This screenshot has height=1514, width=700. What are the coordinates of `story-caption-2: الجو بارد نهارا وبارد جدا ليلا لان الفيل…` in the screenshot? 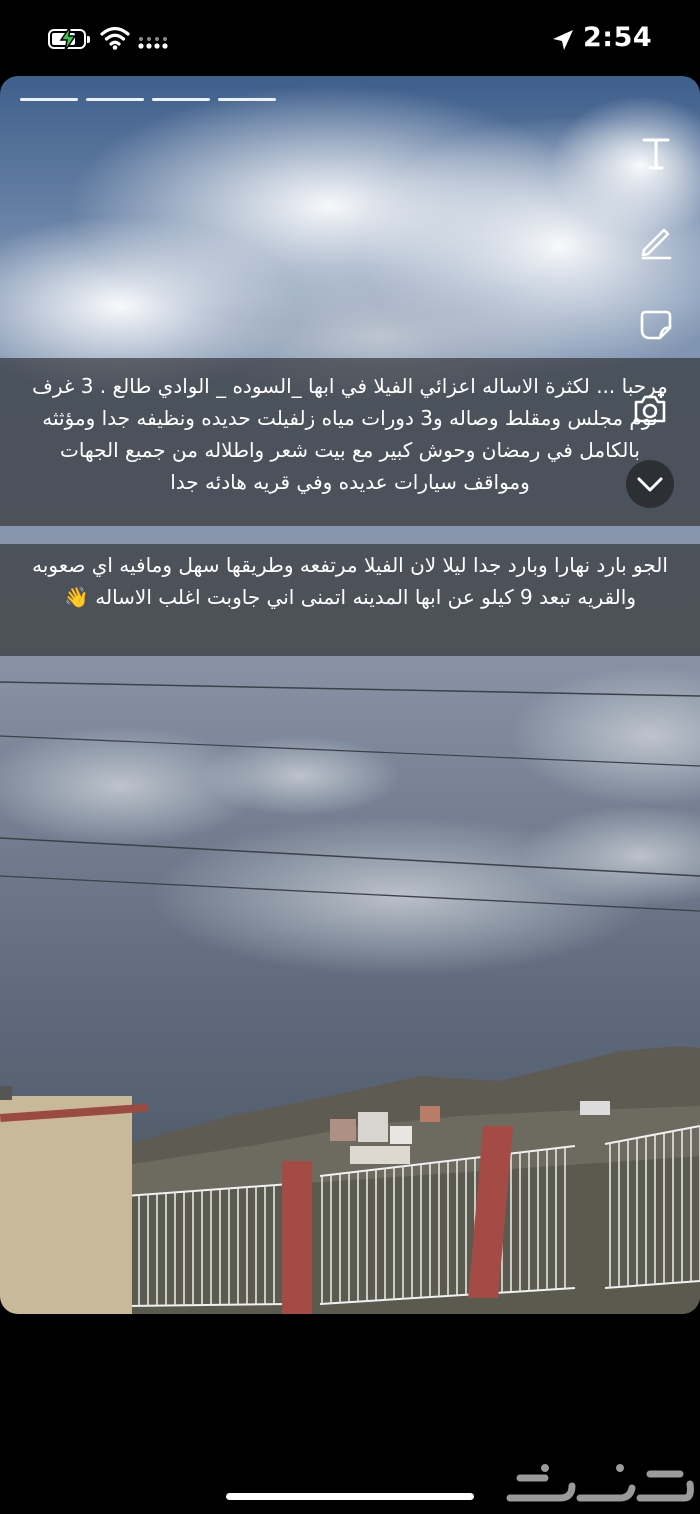 It's located at (350, 600).